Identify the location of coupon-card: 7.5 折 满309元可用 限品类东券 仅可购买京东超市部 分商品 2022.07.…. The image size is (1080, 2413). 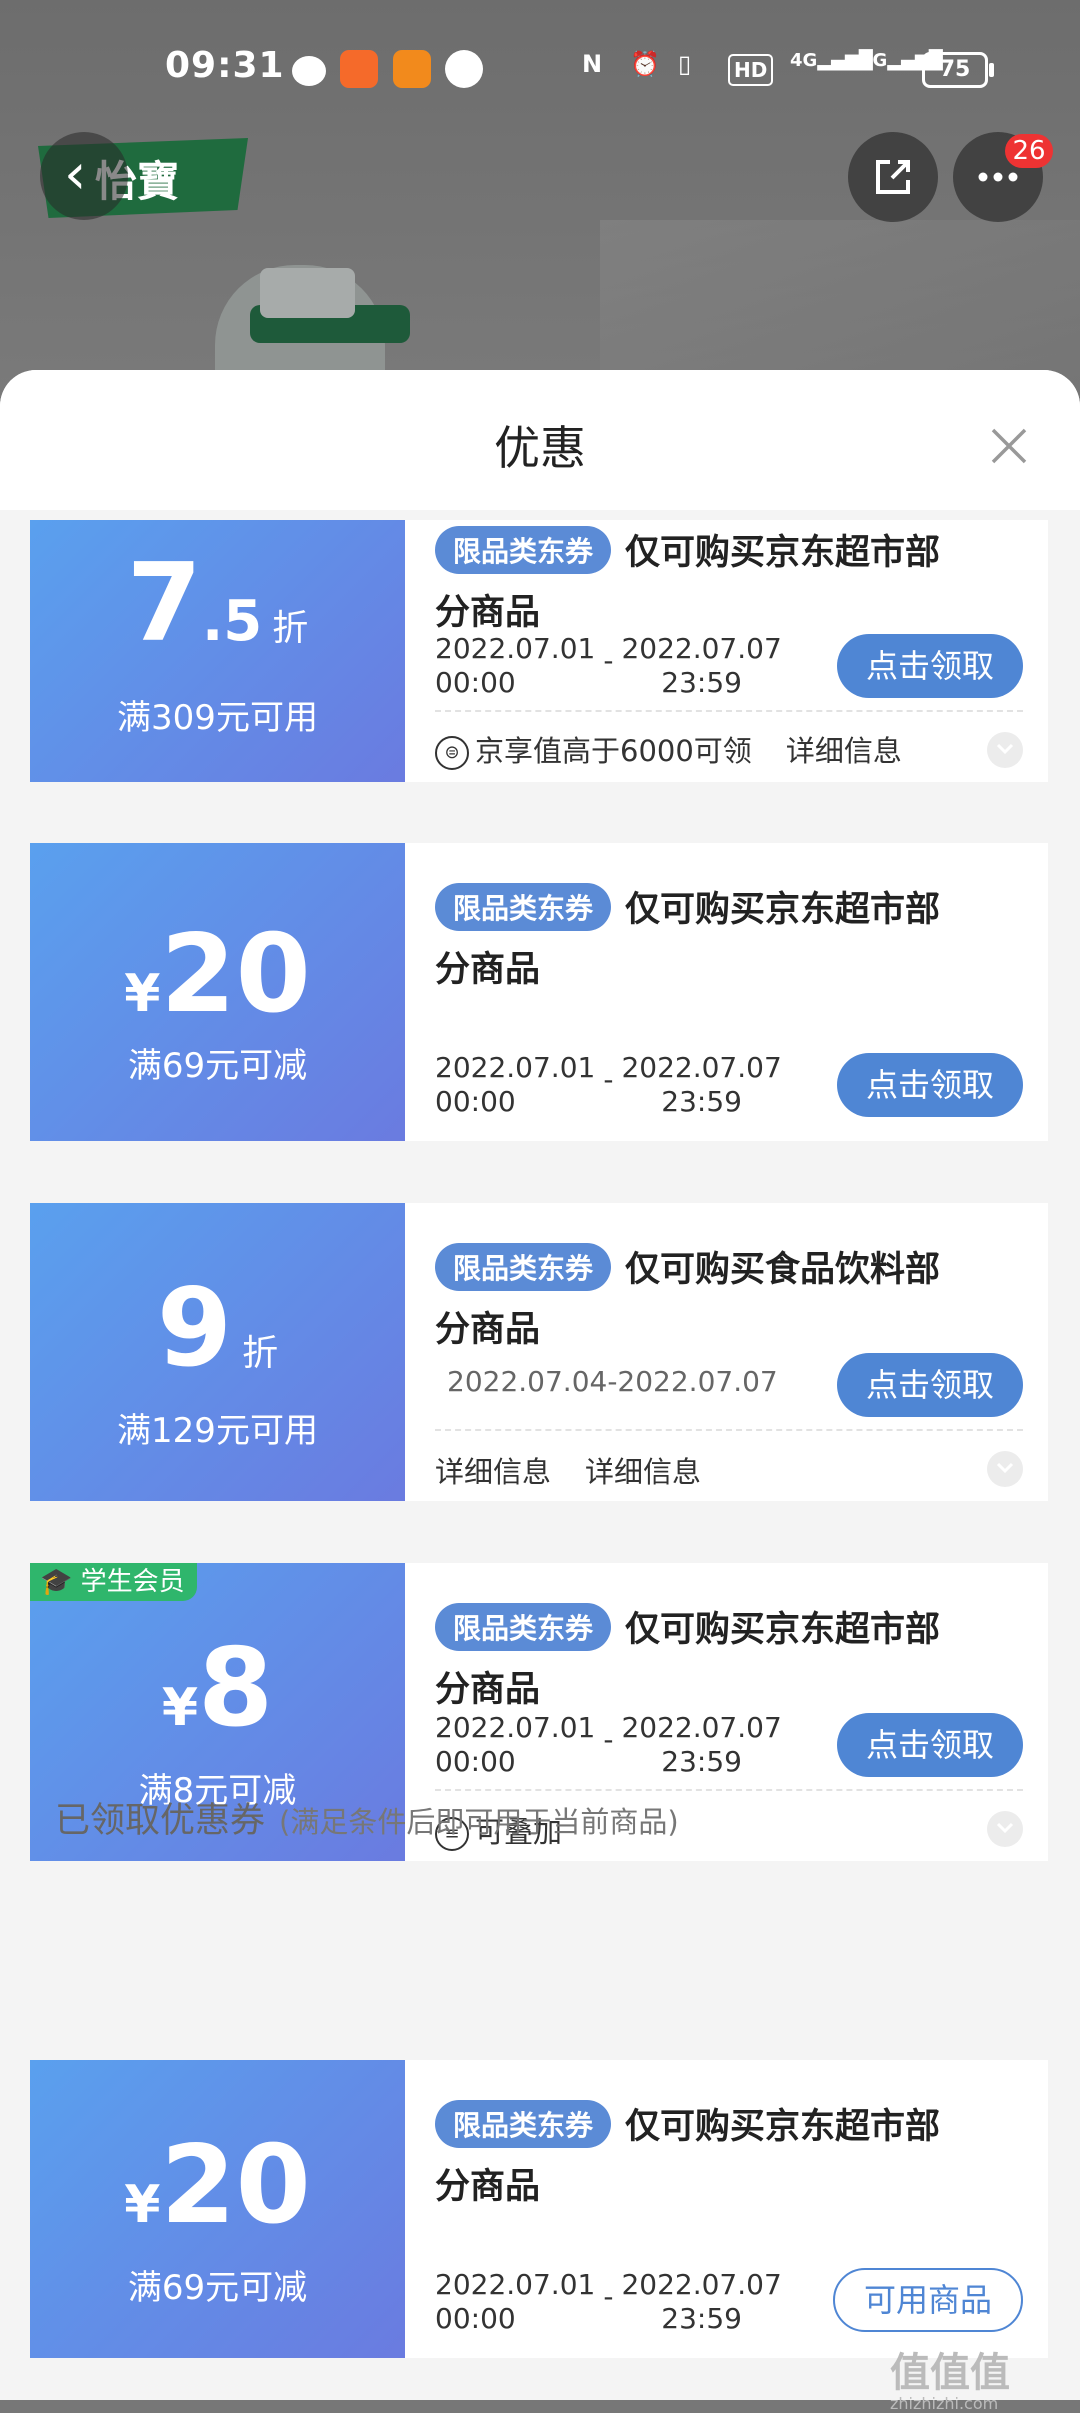
(536, 651).